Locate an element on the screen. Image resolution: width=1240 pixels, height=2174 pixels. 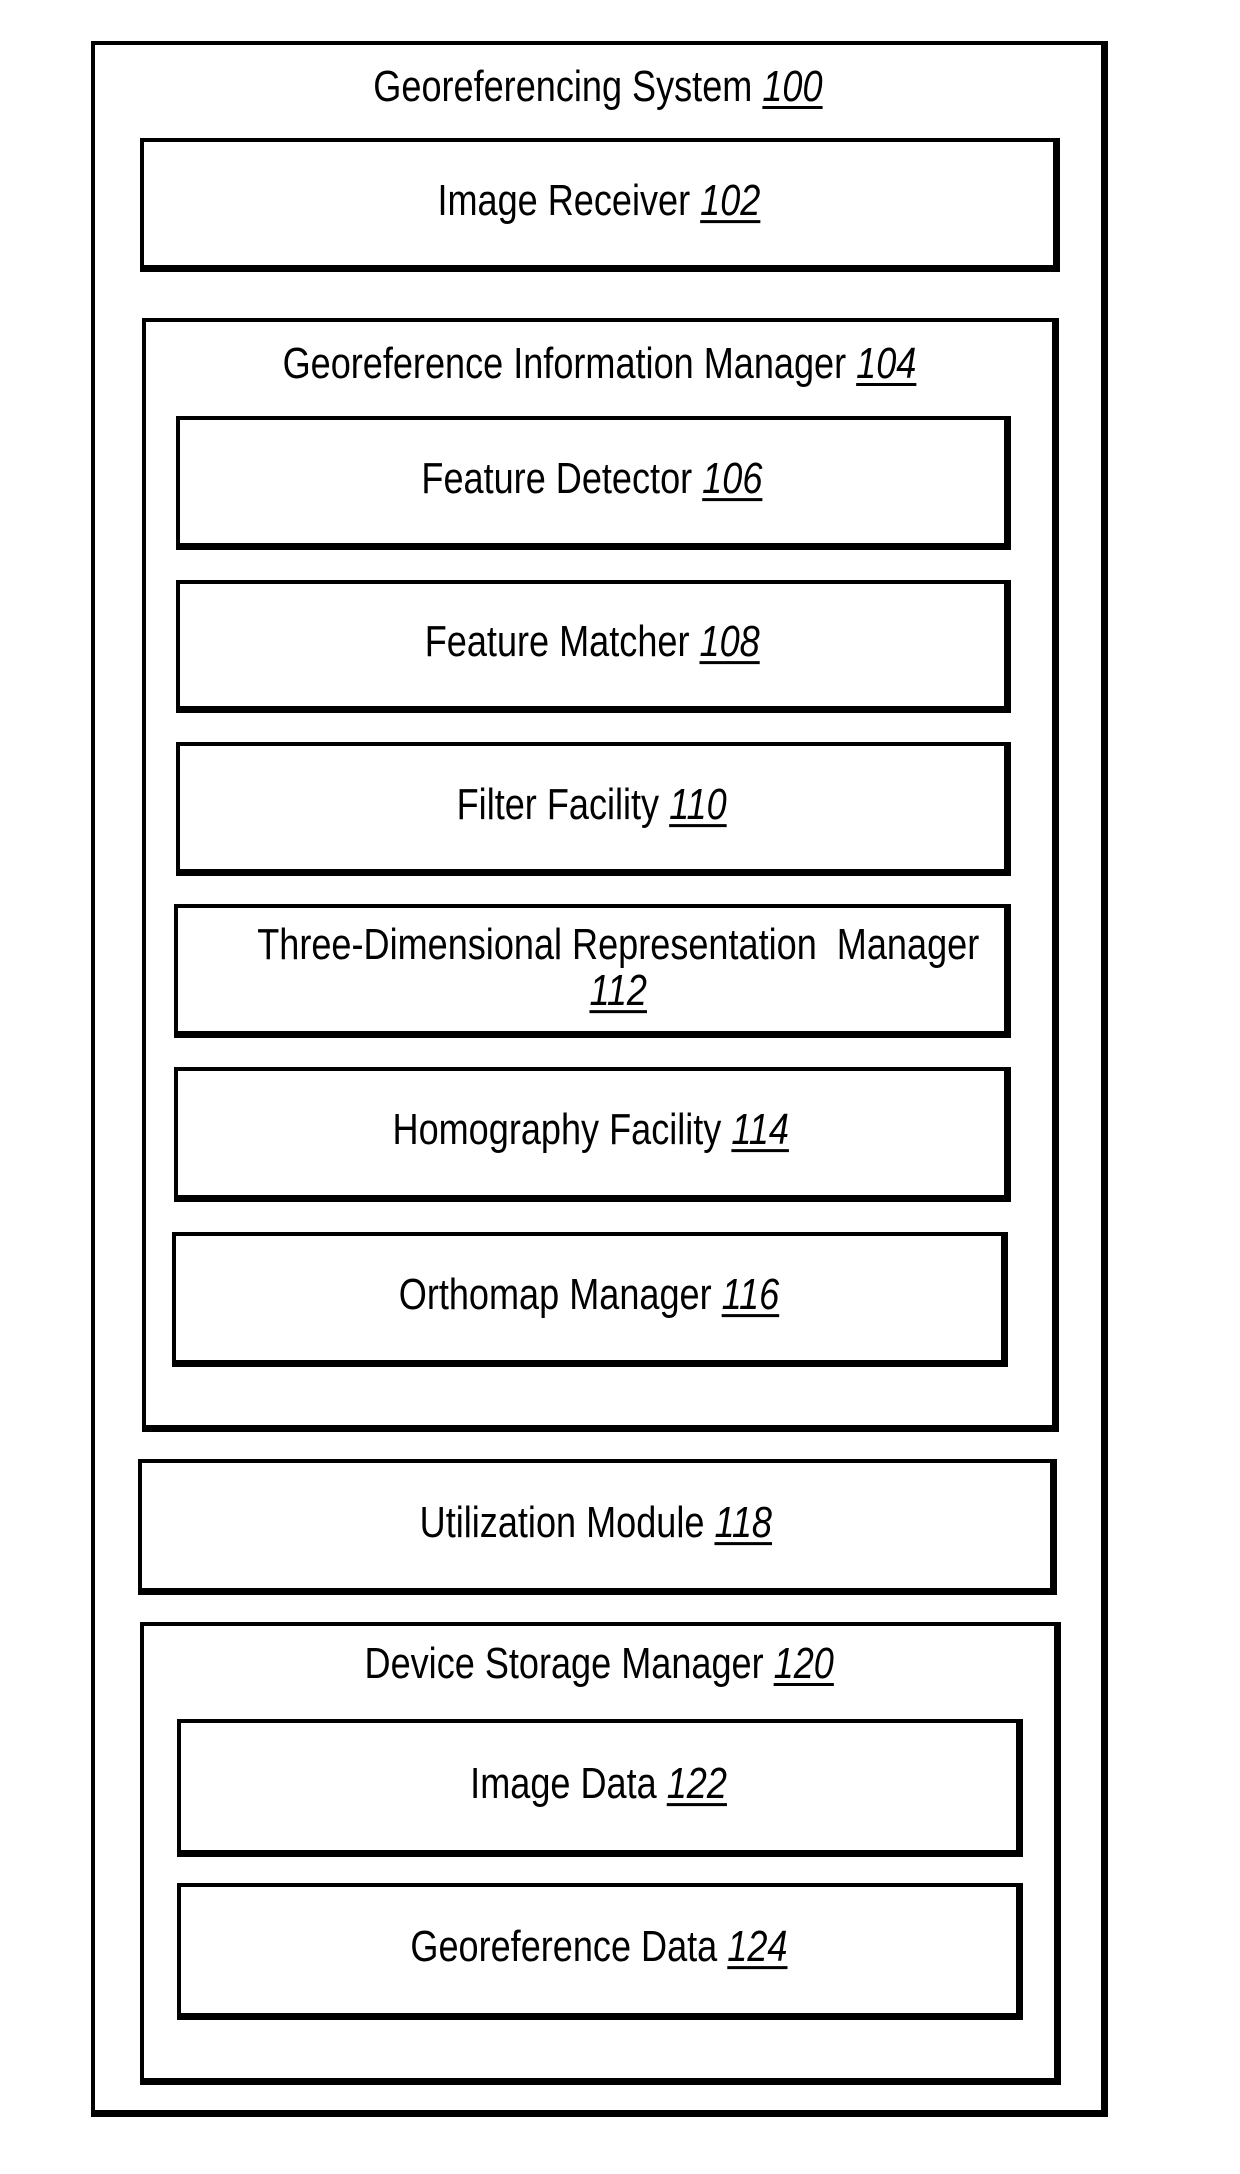
georeference-data-box: Georeference Data 124 is located at coordinates (600, 1951).